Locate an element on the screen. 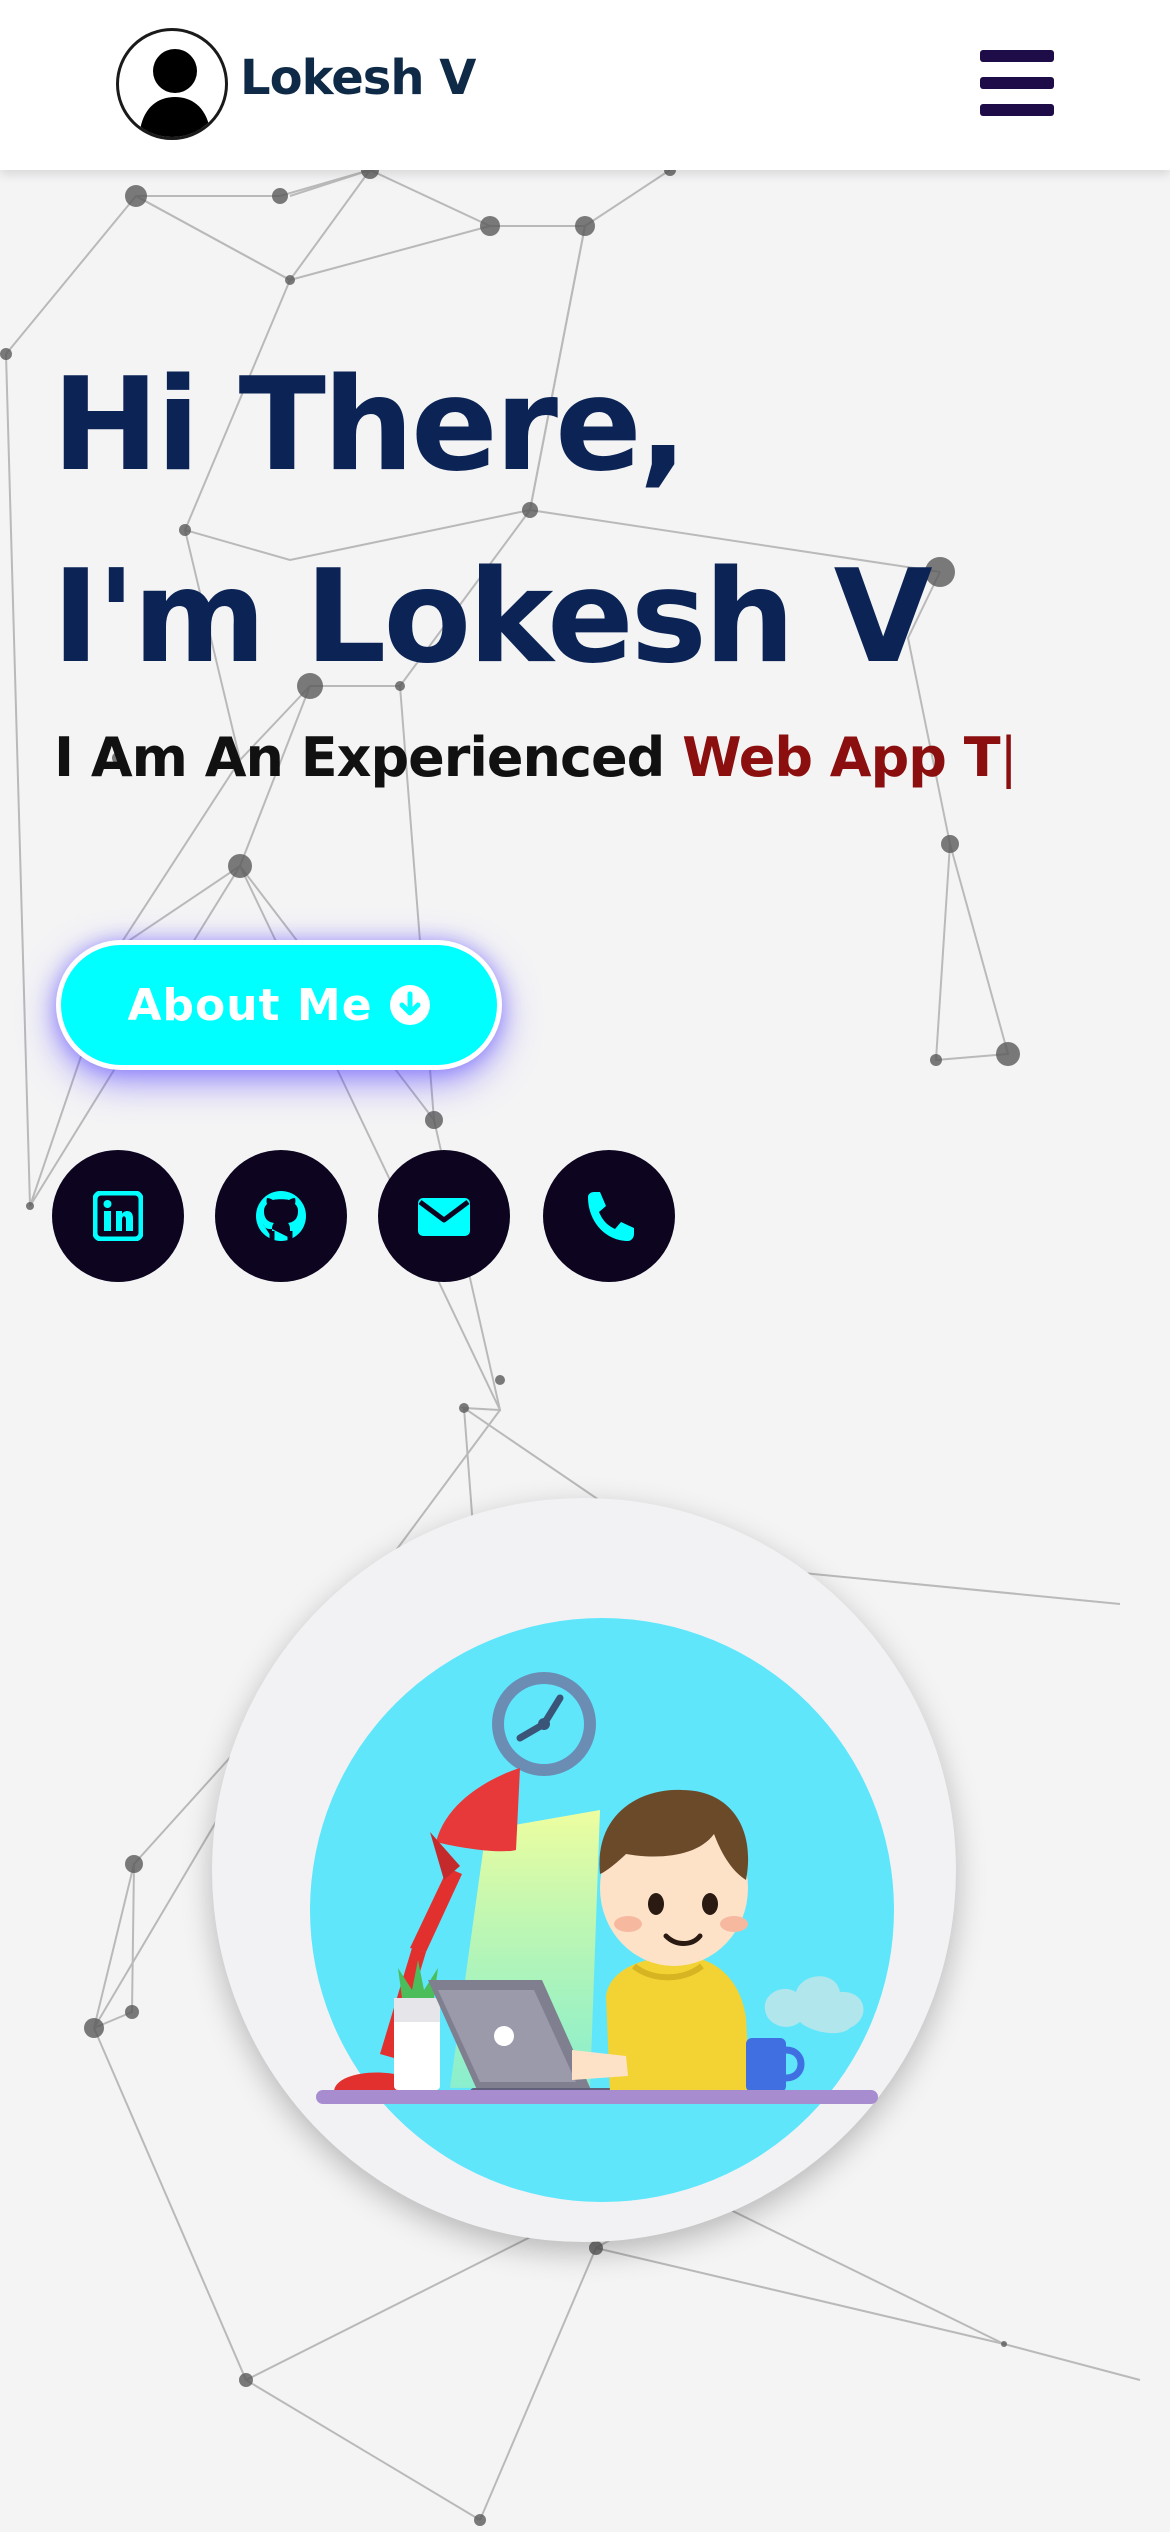 The width and height of the screenshot is (1170, 2532). avatar is located at coordinates (172, 84).